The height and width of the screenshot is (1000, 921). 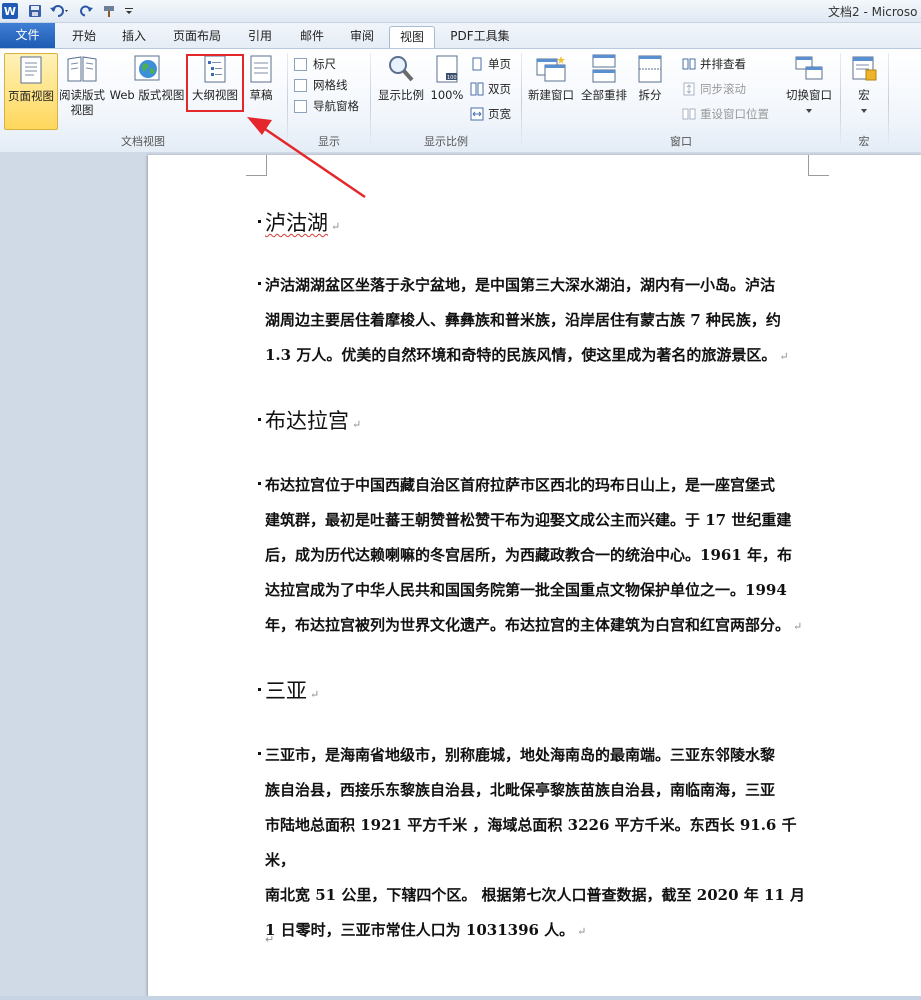 I want to click on web-layout-label: Web 版式视图, so click(x=147, y=95).